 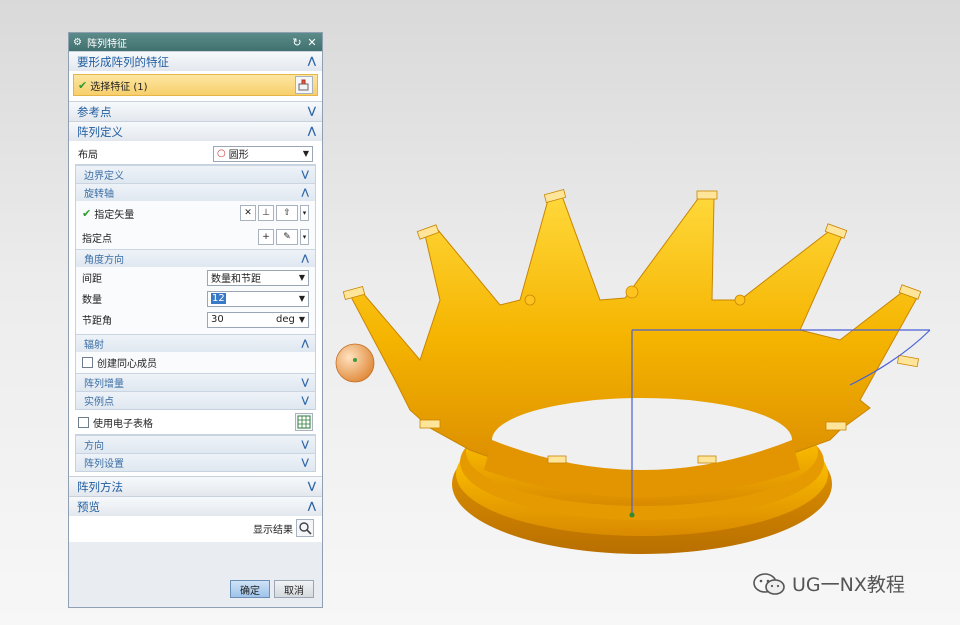 What do you see at coordinates (119, 87) in the screenshot?
I see `select-feature-label: 选择特征 (1)` at bounding box center [119, 87].